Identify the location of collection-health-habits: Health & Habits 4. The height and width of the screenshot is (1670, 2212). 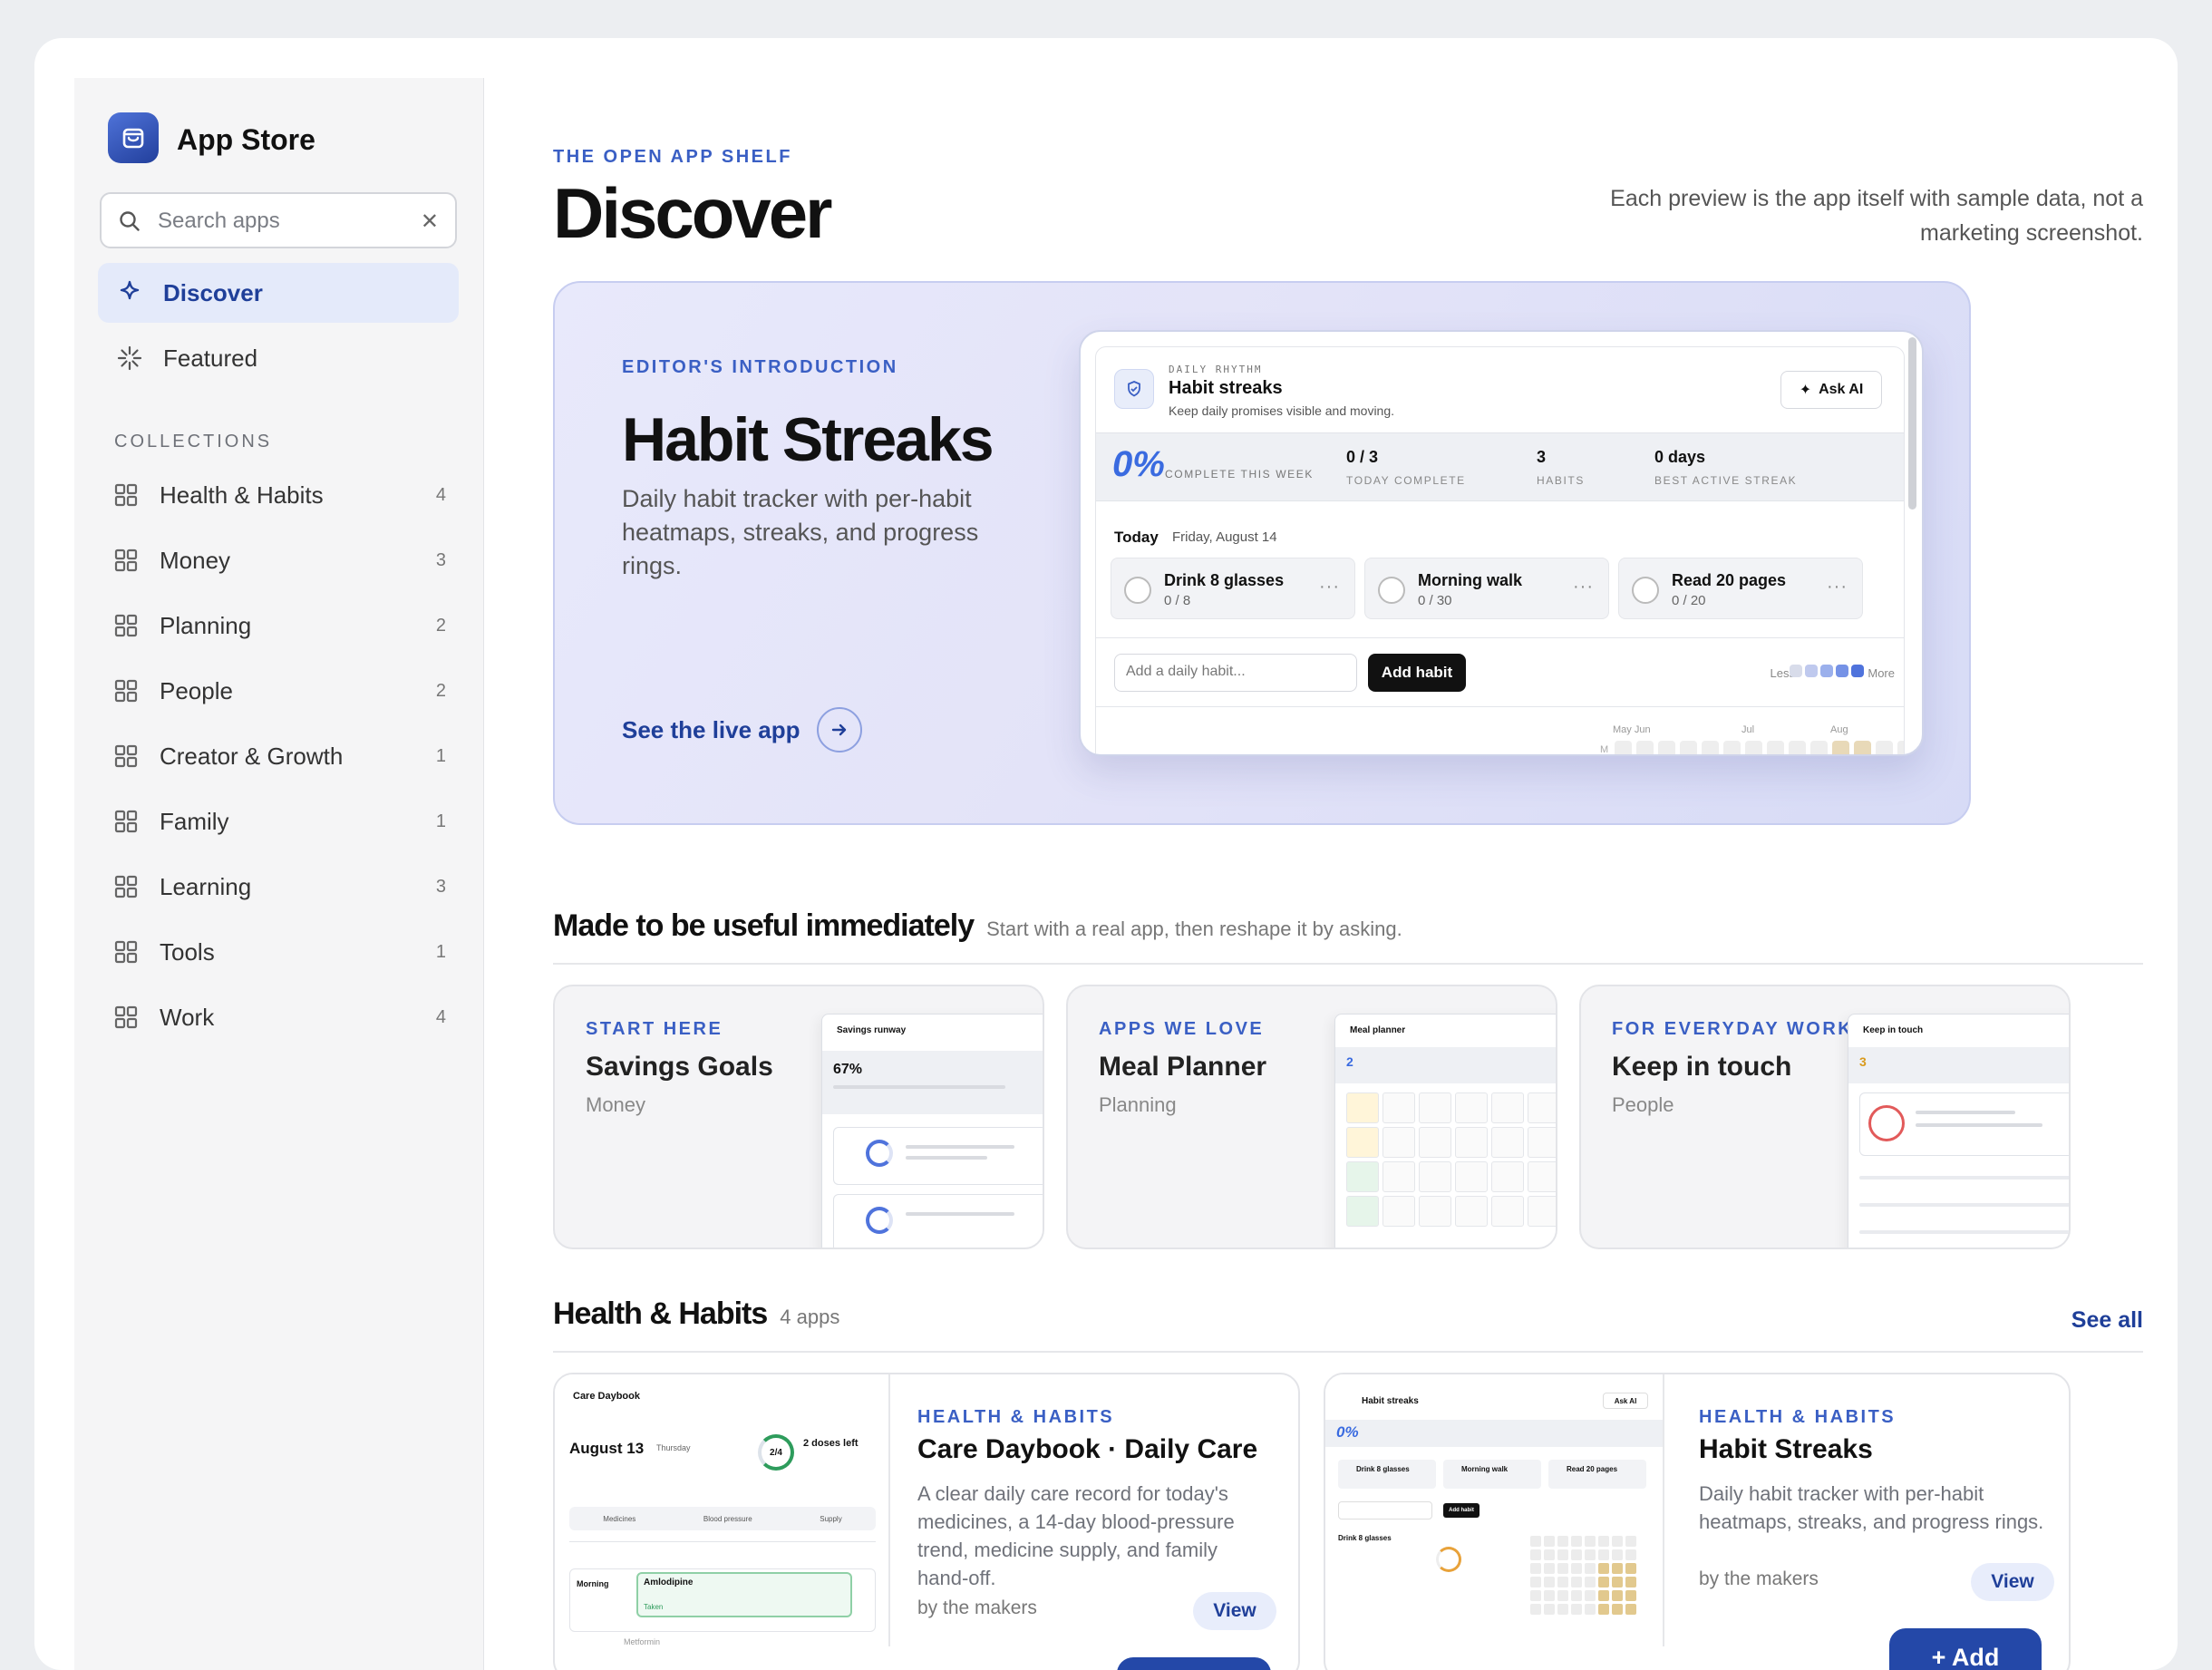
(280, 495).